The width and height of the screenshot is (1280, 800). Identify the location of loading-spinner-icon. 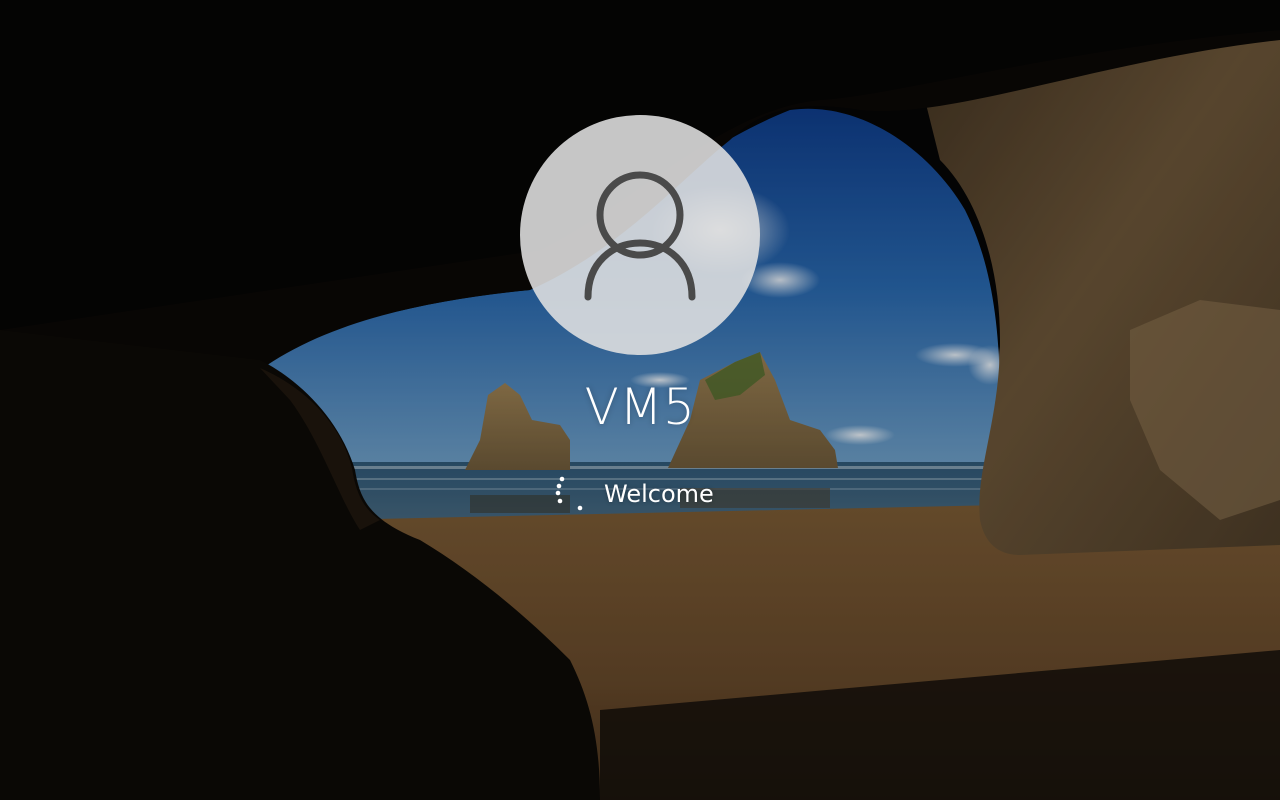
(569, 493).